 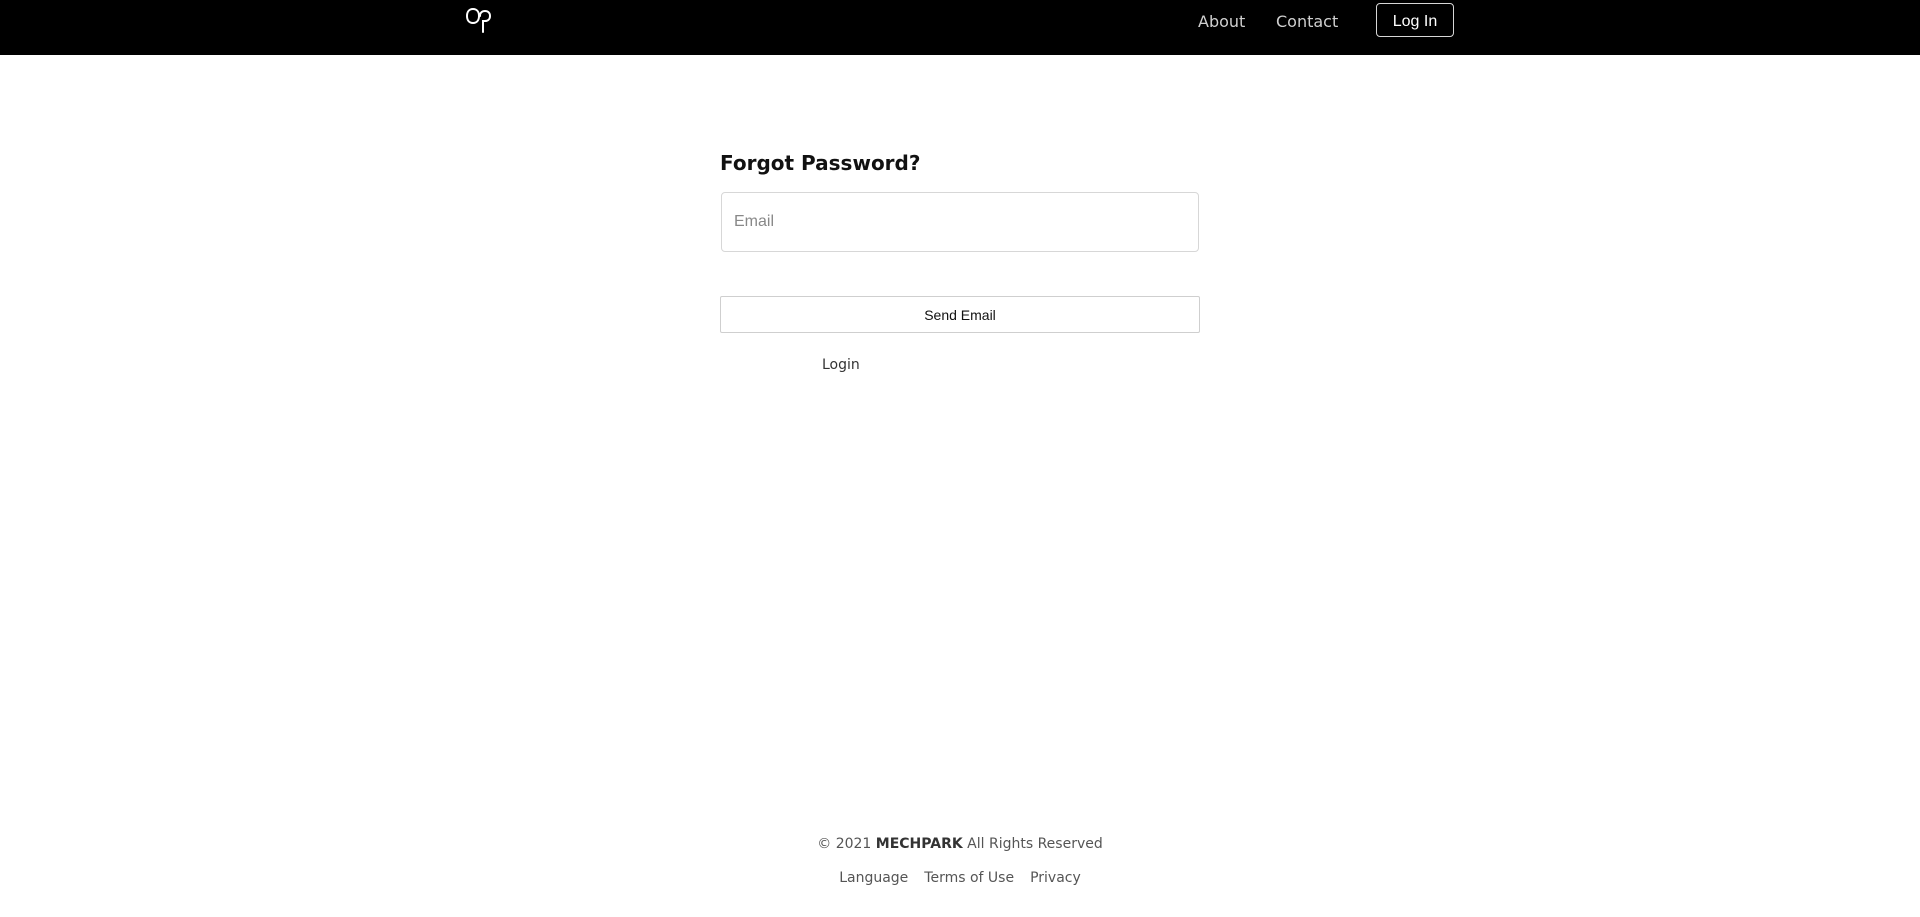 I want to click on copyright: © 2021 MECHPARK All Rights Reserved, so click(x=960, y=844).